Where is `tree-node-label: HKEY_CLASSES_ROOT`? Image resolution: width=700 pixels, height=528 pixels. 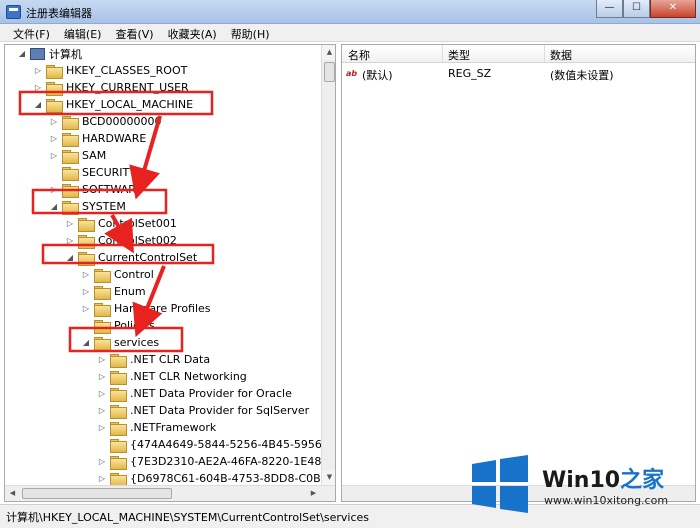
tree-node-label: HKEY_CLASSES_ROOT is located at coordinates (127, 70).